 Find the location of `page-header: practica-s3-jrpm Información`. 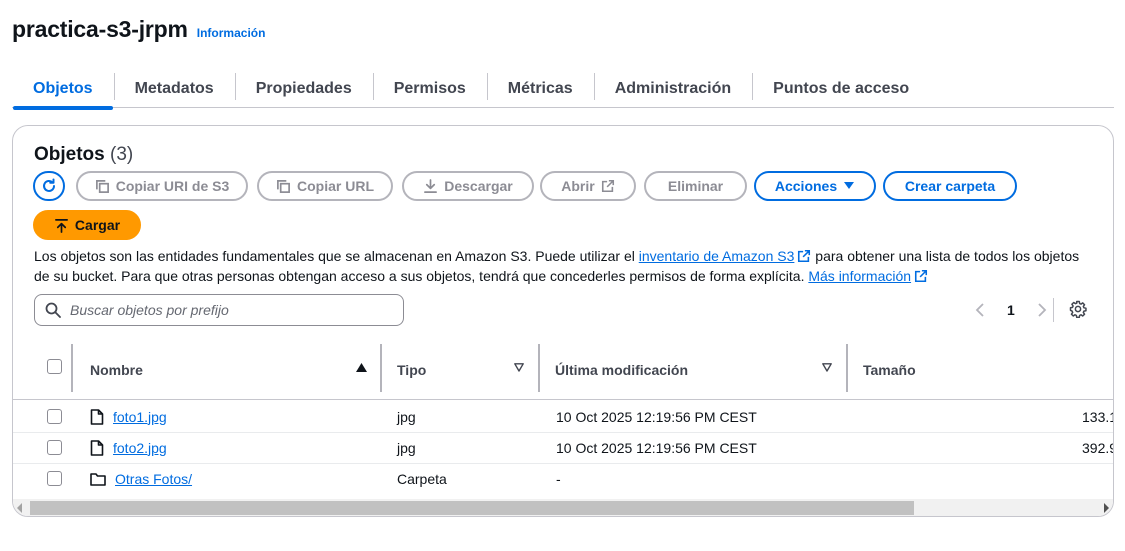

page-header: practica-s3-jrpm Información is located at coordinates (138, 29).